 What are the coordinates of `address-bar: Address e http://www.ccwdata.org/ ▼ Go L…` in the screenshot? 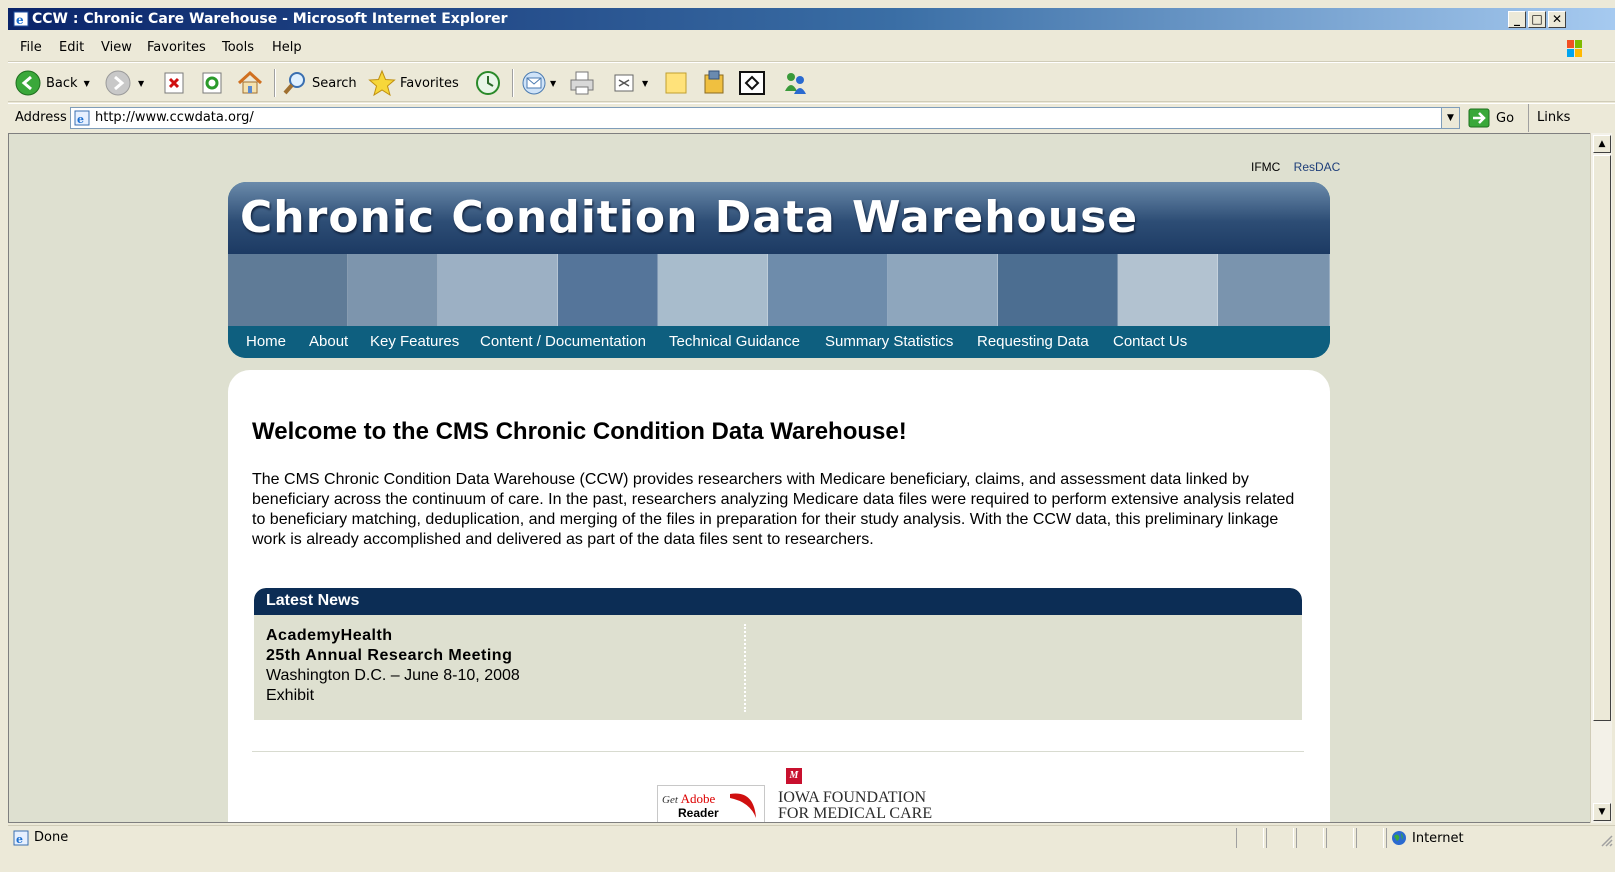 It's located at (811, 117).